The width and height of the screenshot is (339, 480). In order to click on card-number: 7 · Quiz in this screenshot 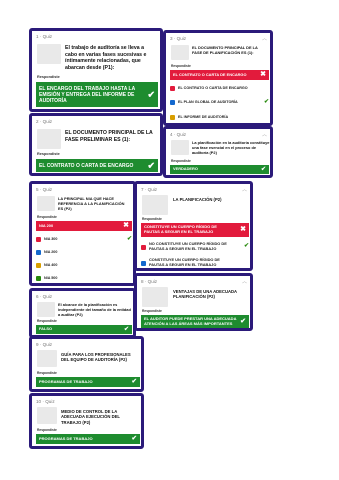, I will do `click(149, 189)`.